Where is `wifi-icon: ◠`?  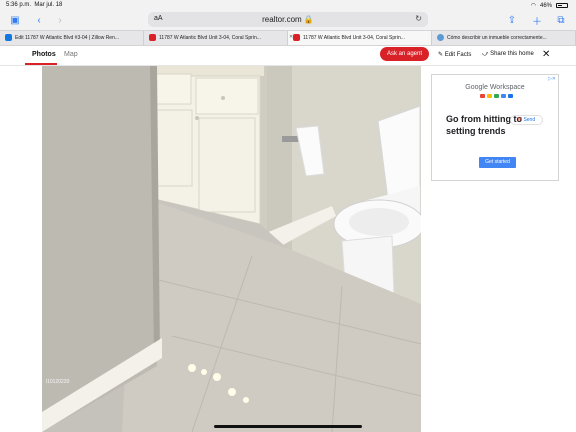 wifi-icon: ◠ is located at coordinates (533, 6).